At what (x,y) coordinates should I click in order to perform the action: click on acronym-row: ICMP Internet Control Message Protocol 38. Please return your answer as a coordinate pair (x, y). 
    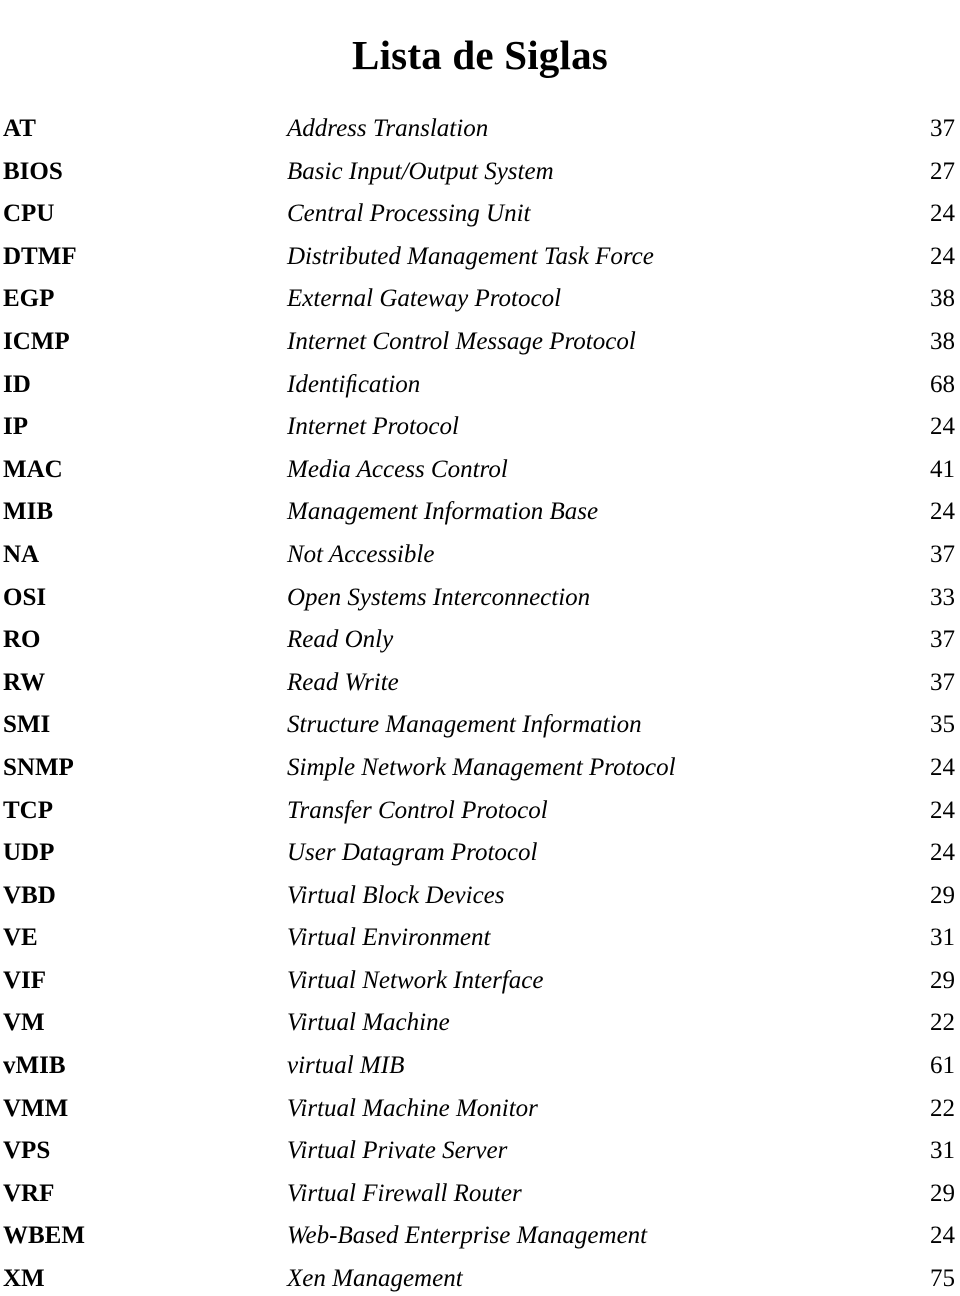
    Looking at the image, I should click on (480, 348).